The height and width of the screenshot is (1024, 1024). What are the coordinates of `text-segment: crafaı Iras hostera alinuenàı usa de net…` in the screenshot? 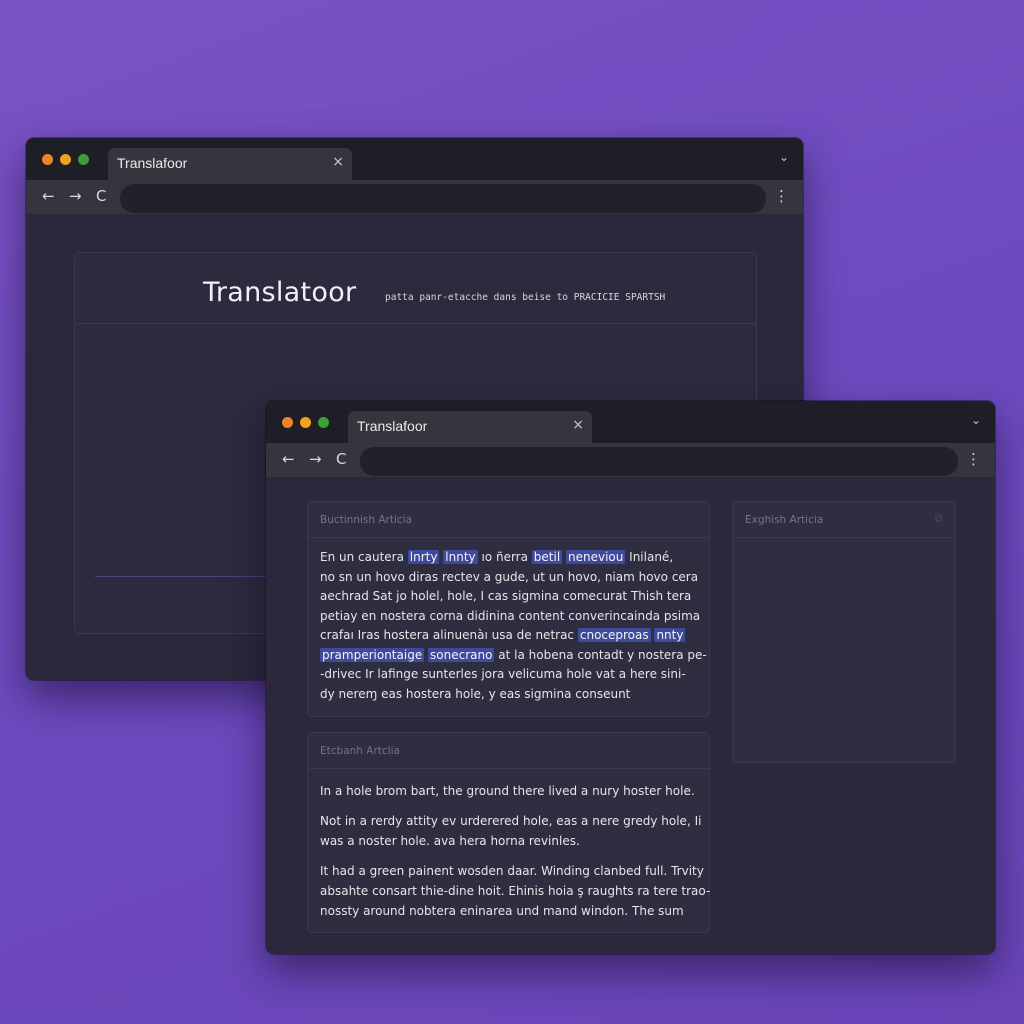 It's located at (449, 635).